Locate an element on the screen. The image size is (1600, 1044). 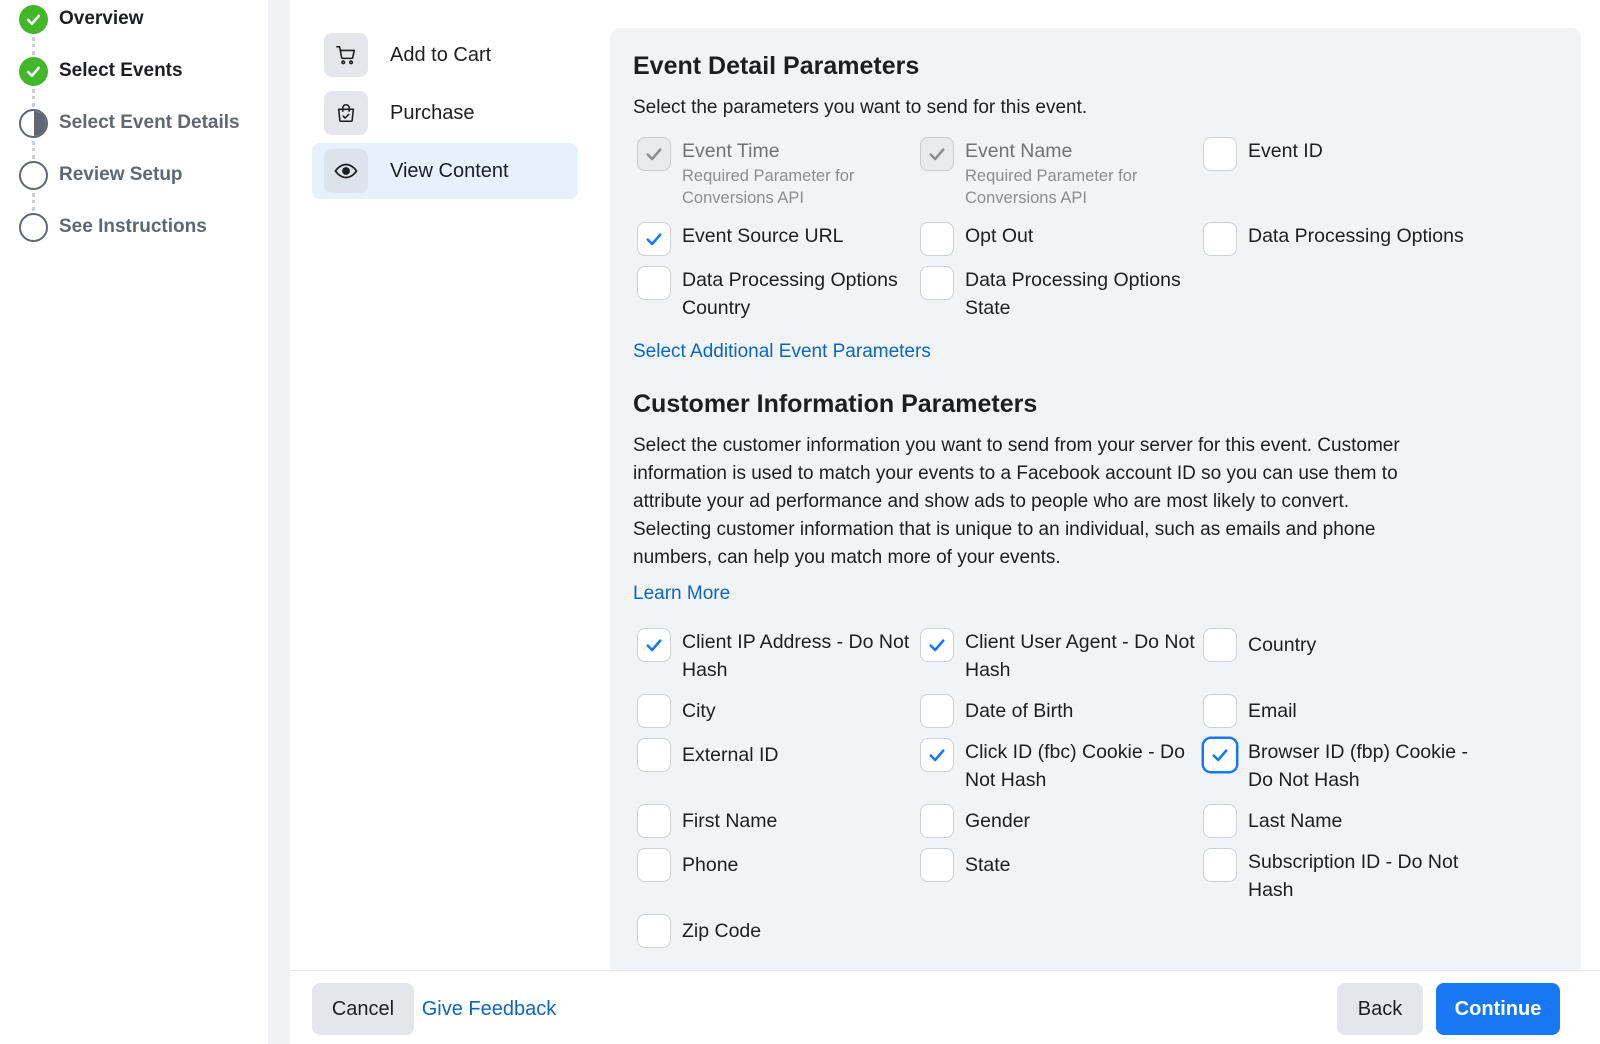
param-label: Email is located at coordinates (1272, 711).